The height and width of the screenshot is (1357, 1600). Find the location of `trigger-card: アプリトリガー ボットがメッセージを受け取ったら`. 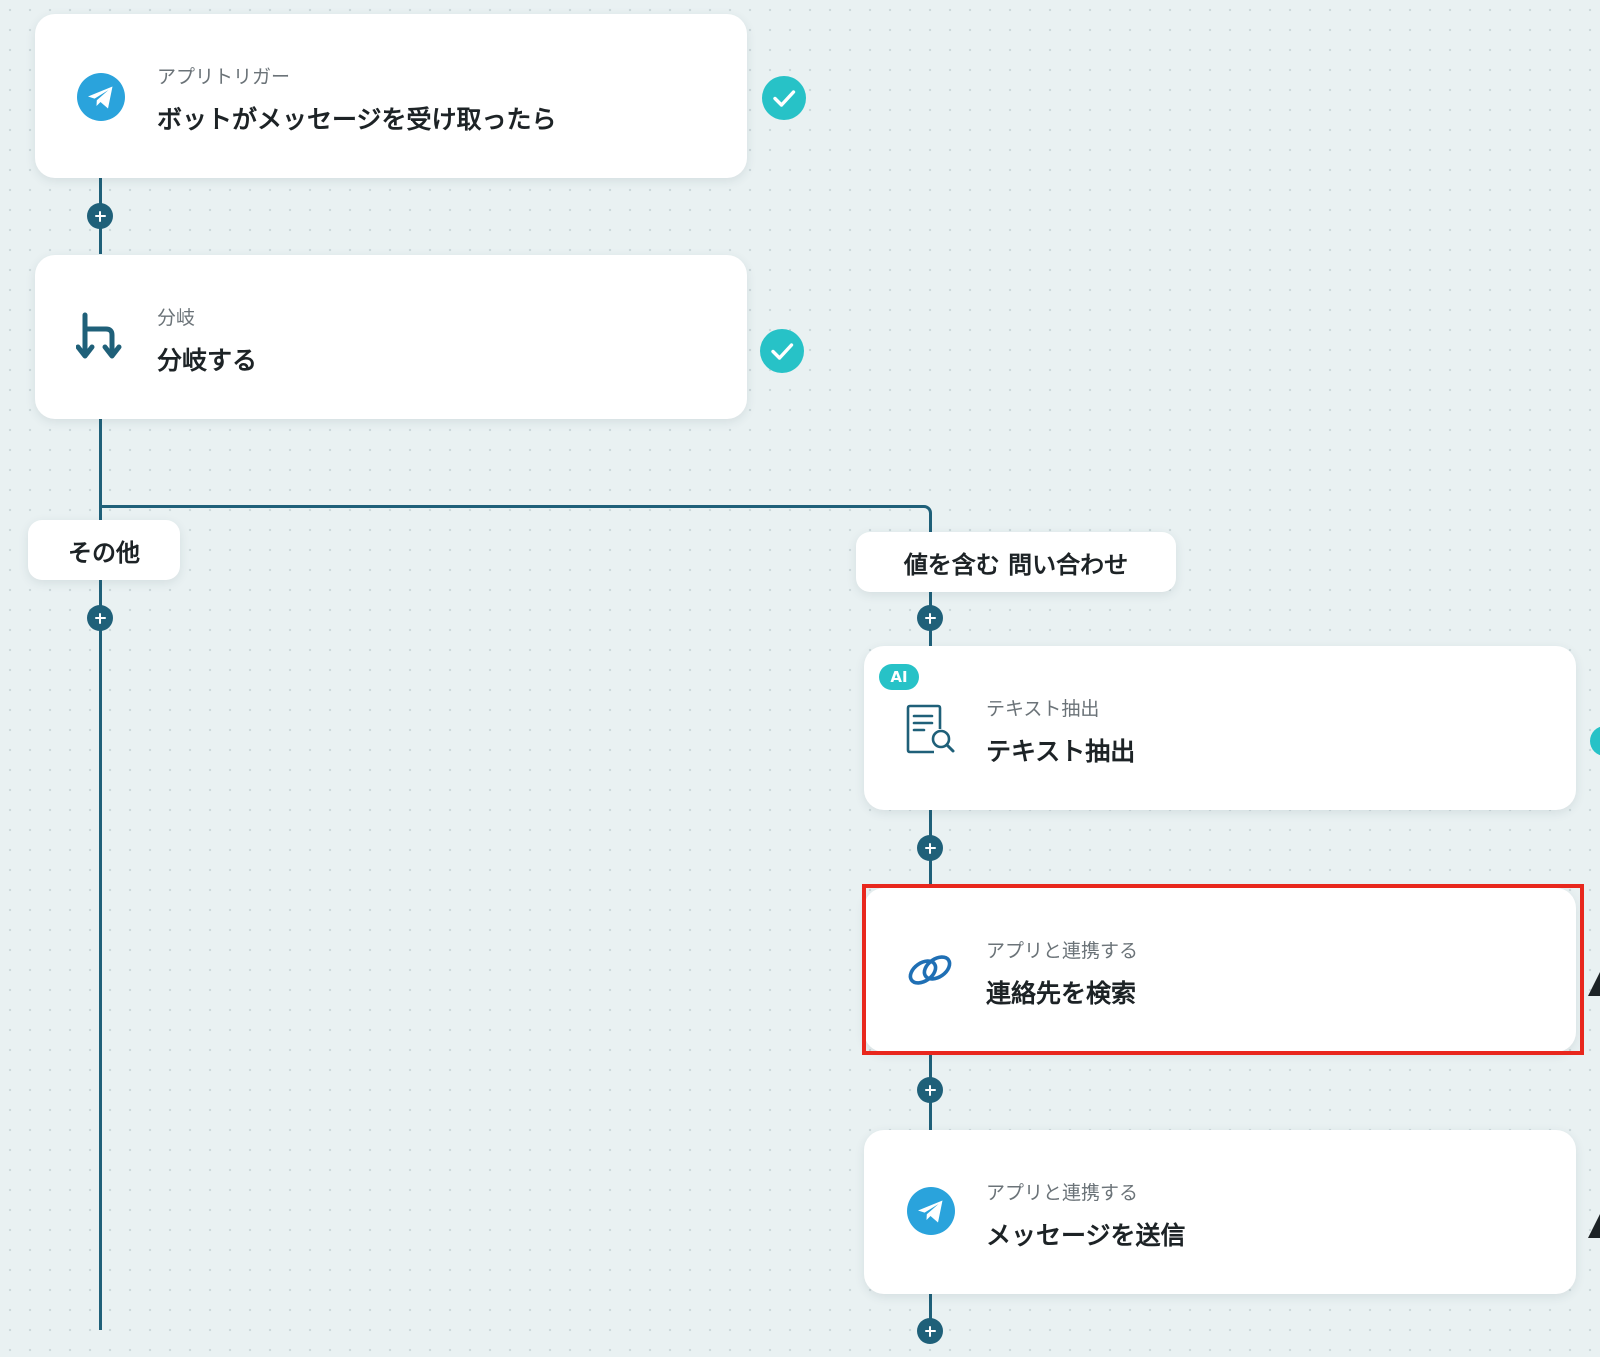

trigger-card: アプリトリガー ボットがメッセージを受け取ったら is located at coordinates (391, 96).